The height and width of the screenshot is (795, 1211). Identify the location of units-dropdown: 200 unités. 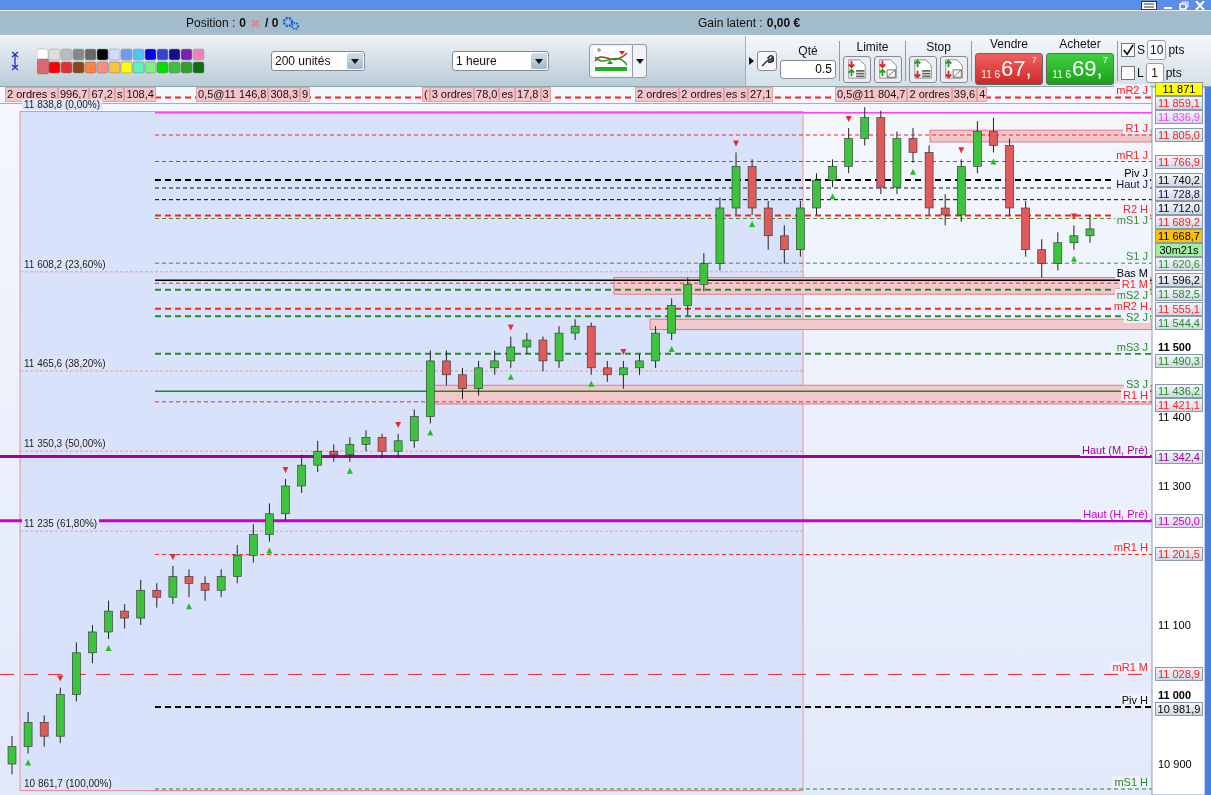
(318, 61).